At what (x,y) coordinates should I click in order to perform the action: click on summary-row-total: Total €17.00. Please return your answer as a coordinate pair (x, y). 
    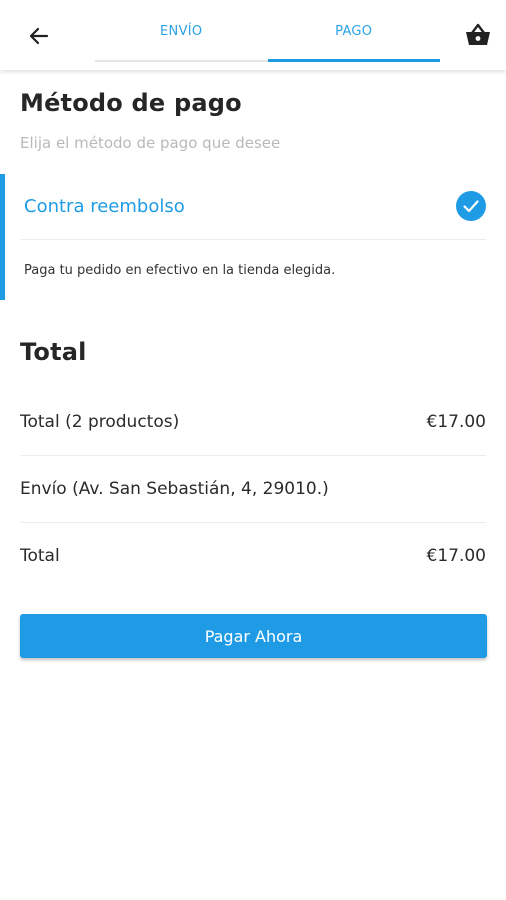
    Looking at the image, I should click on (253, 556).